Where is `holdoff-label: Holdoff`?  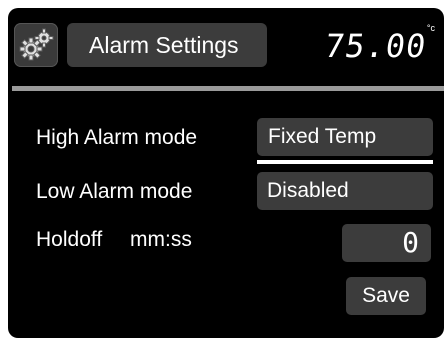
holdoff-label: Holdoff is located at coordinates (69, 239).